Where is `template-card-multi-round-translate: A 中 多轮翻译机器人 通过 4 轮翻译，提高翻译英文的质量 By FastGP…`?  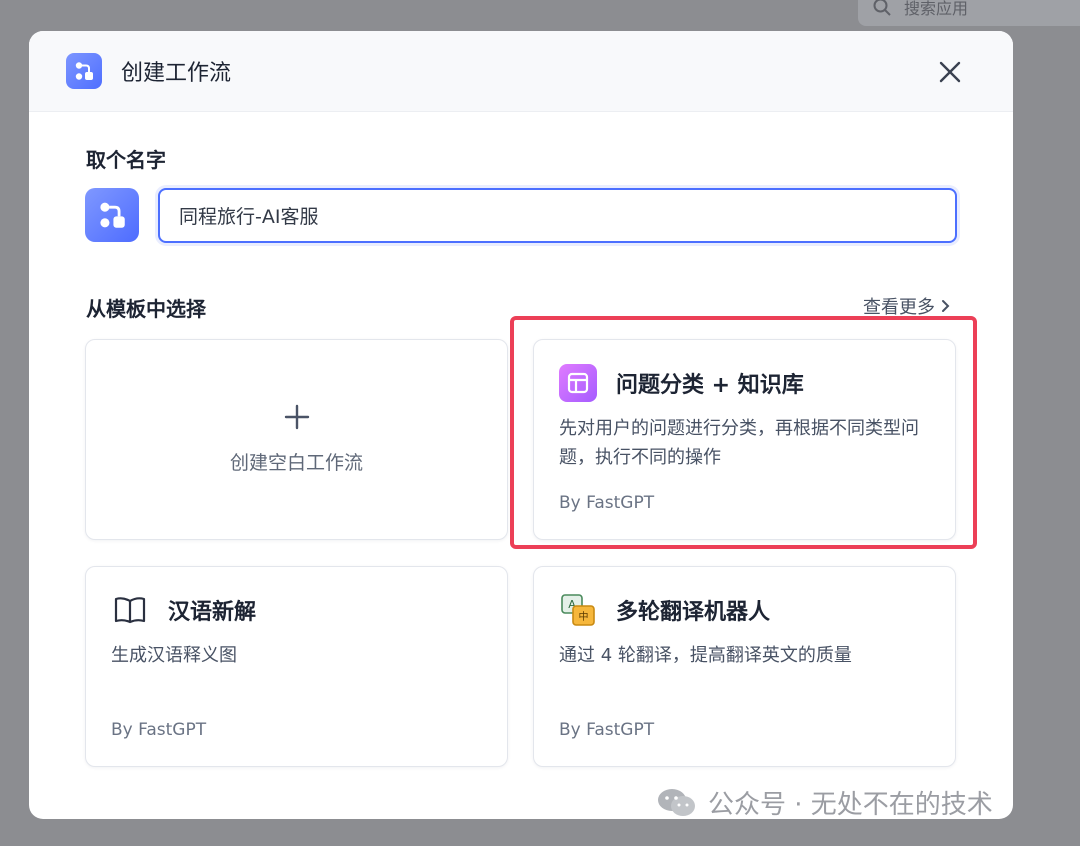 template-card-multi-round-translate: A 中 多轮翻译机器人 通过 4 轮翻译，提高翻译英文的质量 By FastGP… is located at coordinates (744, 666).